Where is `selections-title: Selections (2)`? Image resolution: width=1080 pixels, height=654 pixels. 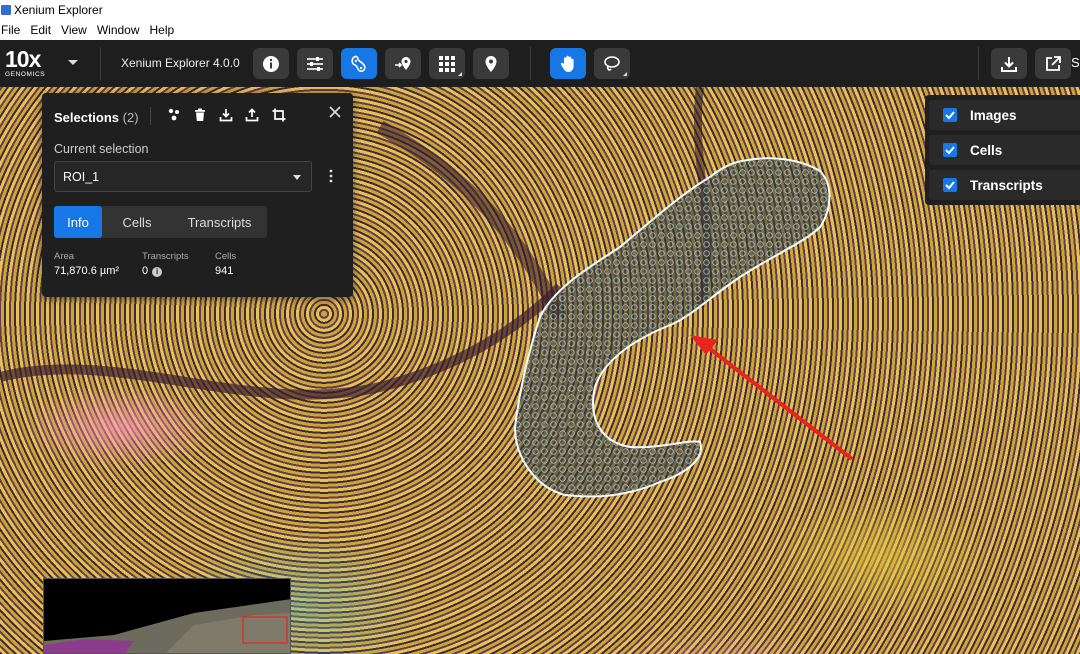
selections-title: Selections (2) is located at coordinates (96, 117).